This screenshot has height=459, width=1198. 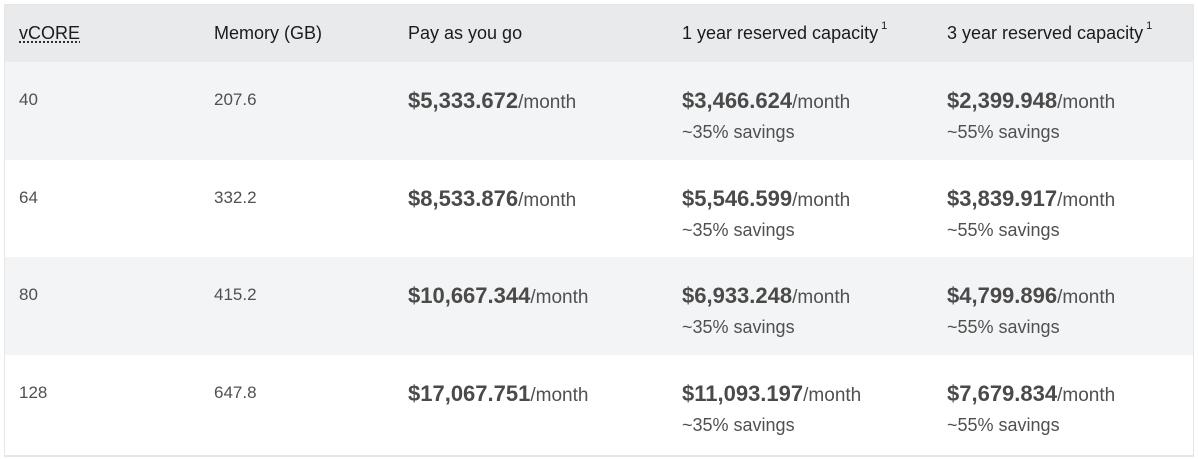 What do you see at coordinates (884, 26) in the screenshot?
I see `footnote-link-one-year: 1` at bounding box center [884, 26].